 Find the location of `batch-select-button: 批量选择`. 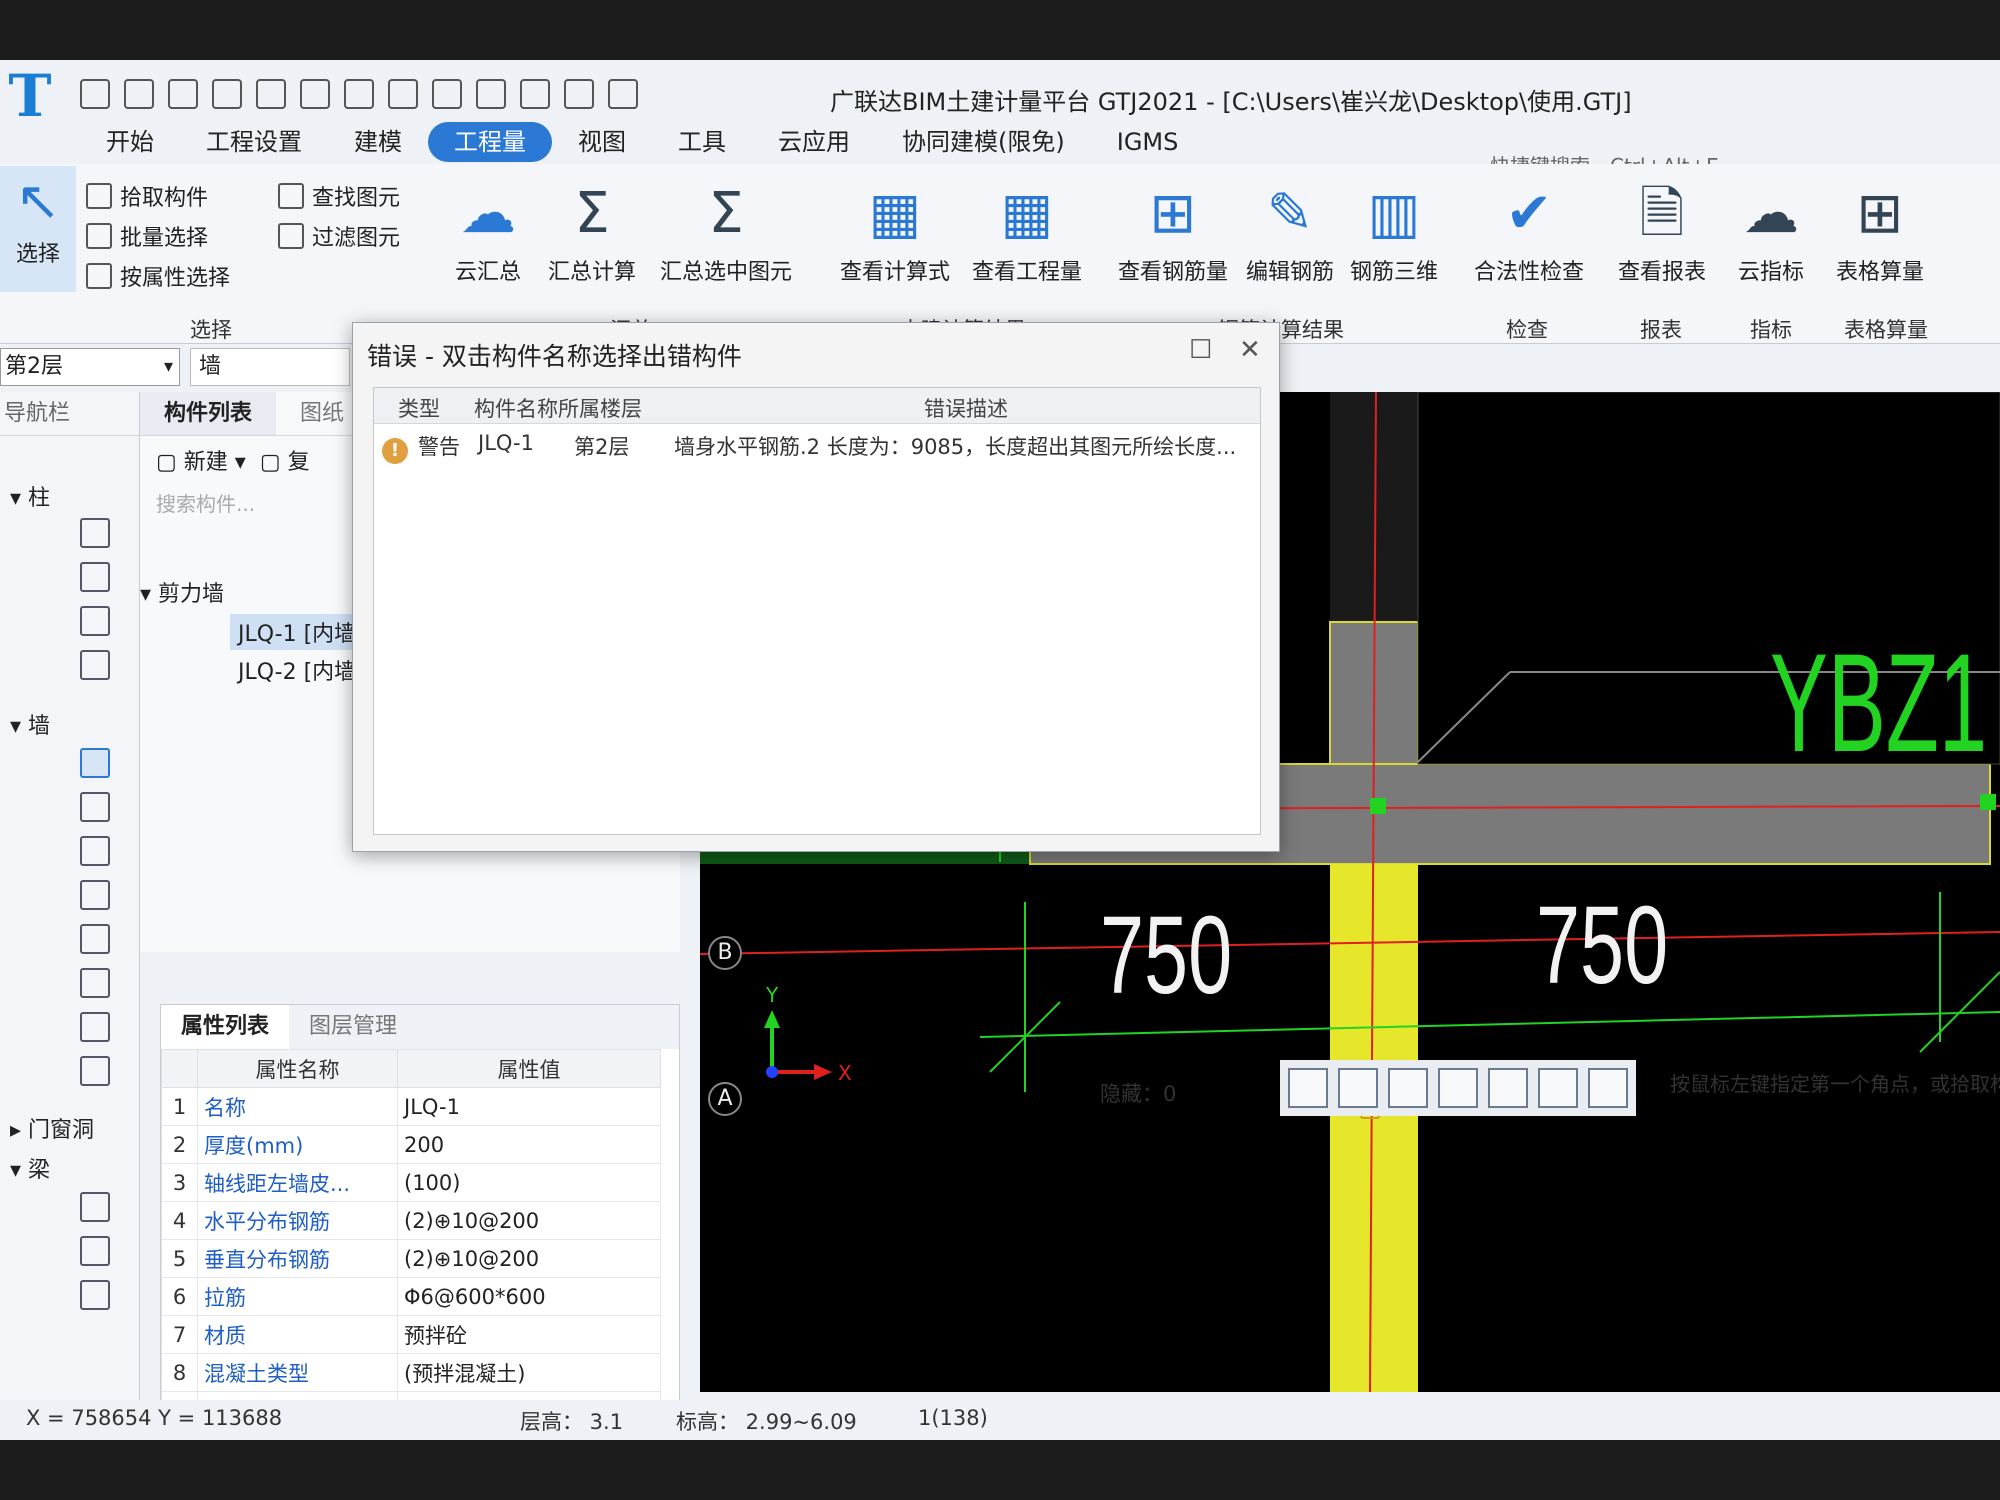

batch-select-button: 批量选择 is located at coordinates (147, 236).